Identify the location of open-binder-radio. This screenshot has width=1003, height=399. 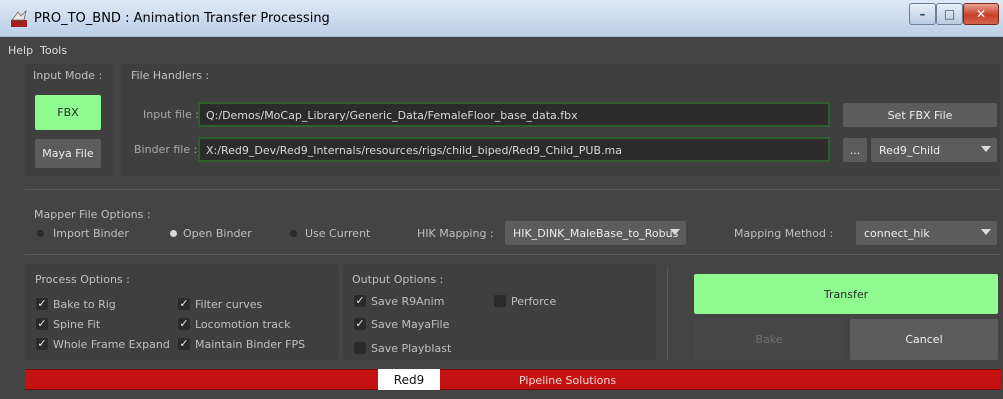
(173, 233).